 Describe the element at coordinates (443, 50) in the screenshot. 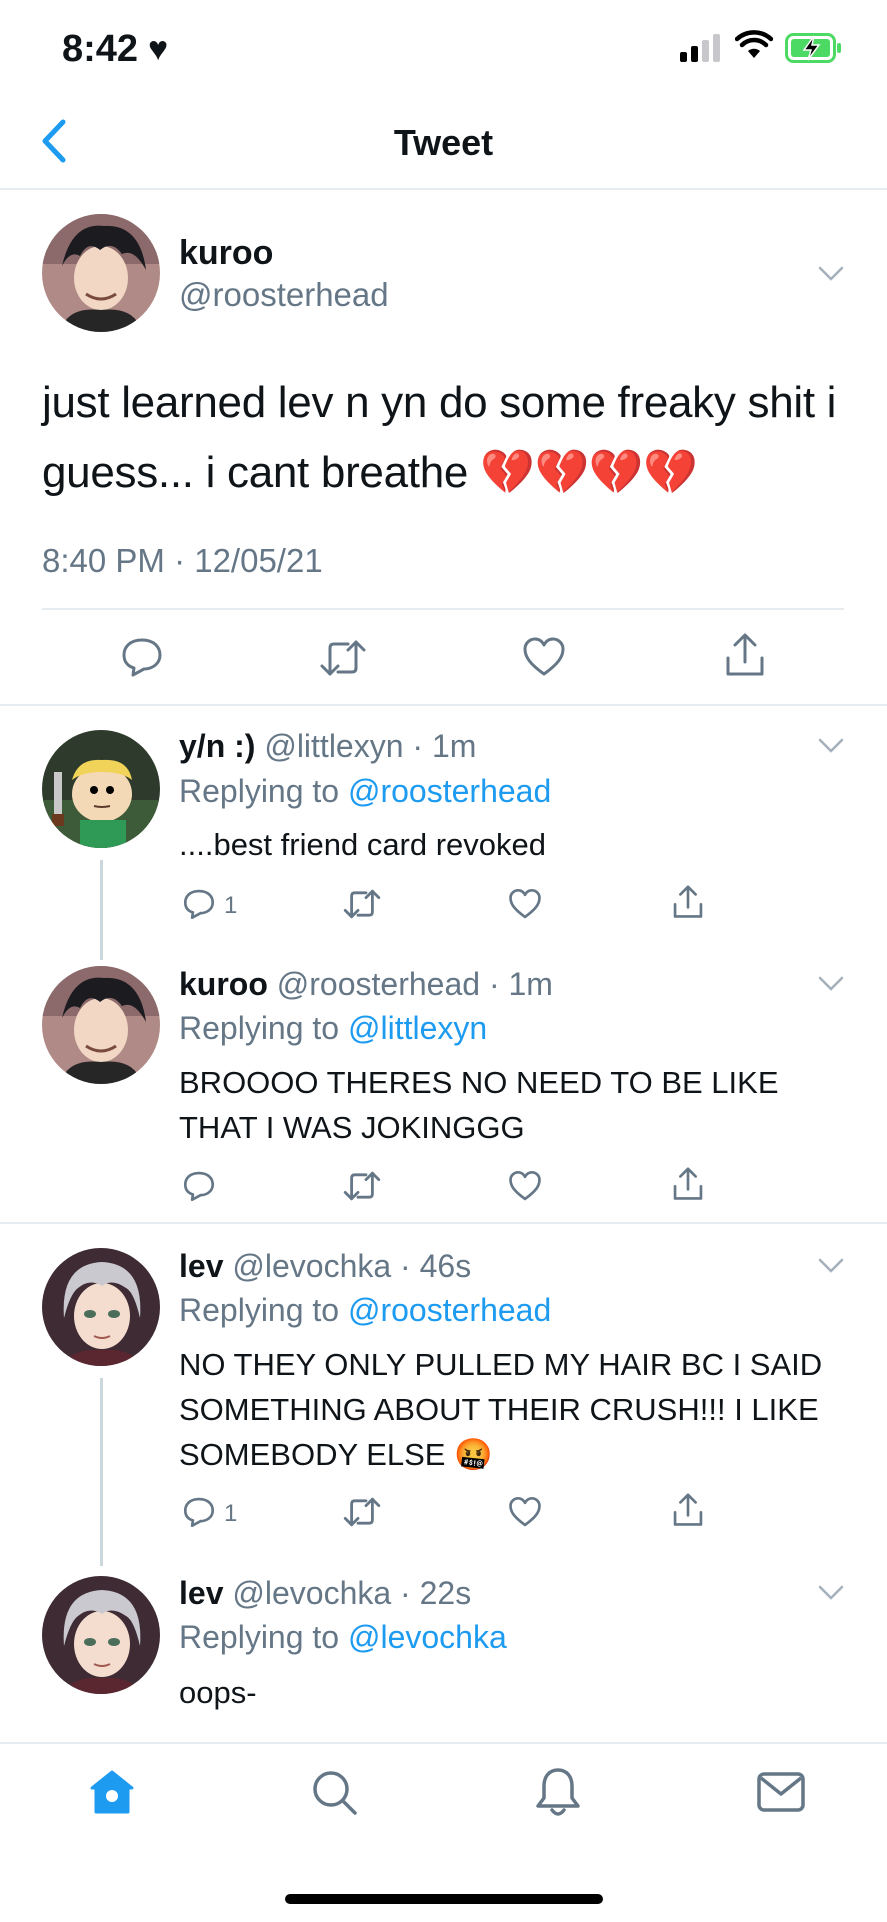

I see `status-bar: 8:42 ♥` at that location.